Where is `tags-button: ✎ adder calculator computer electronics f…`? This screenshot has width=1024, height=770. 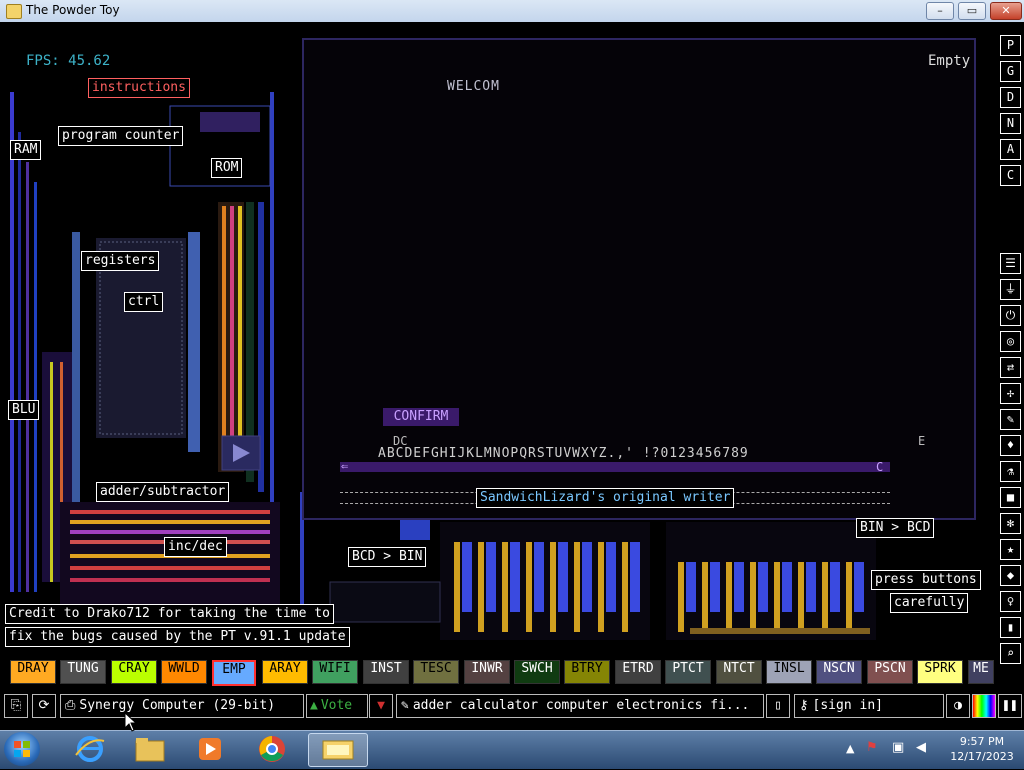
tags-button: ✎ adder calculator computer electronics f… is located at coordinates (580, 706).